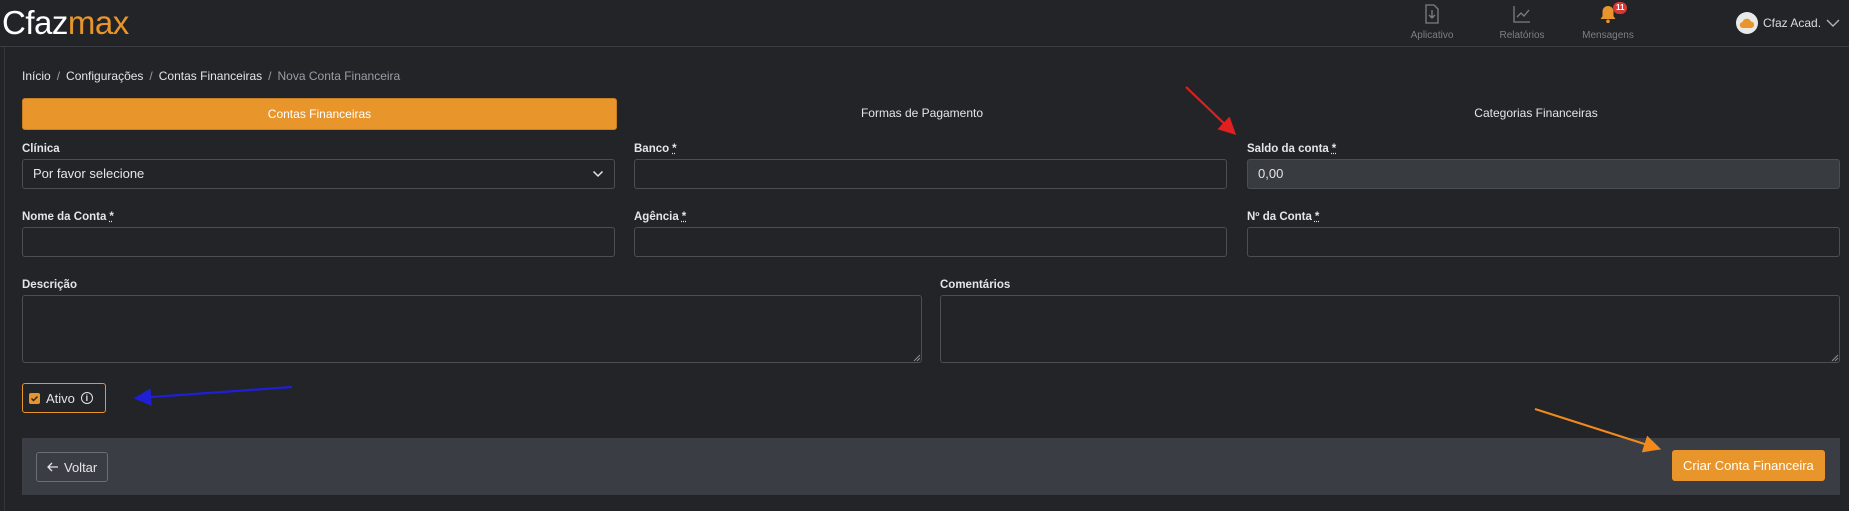  I want to click on app-logo: Cfazmax, so click(65, 23).